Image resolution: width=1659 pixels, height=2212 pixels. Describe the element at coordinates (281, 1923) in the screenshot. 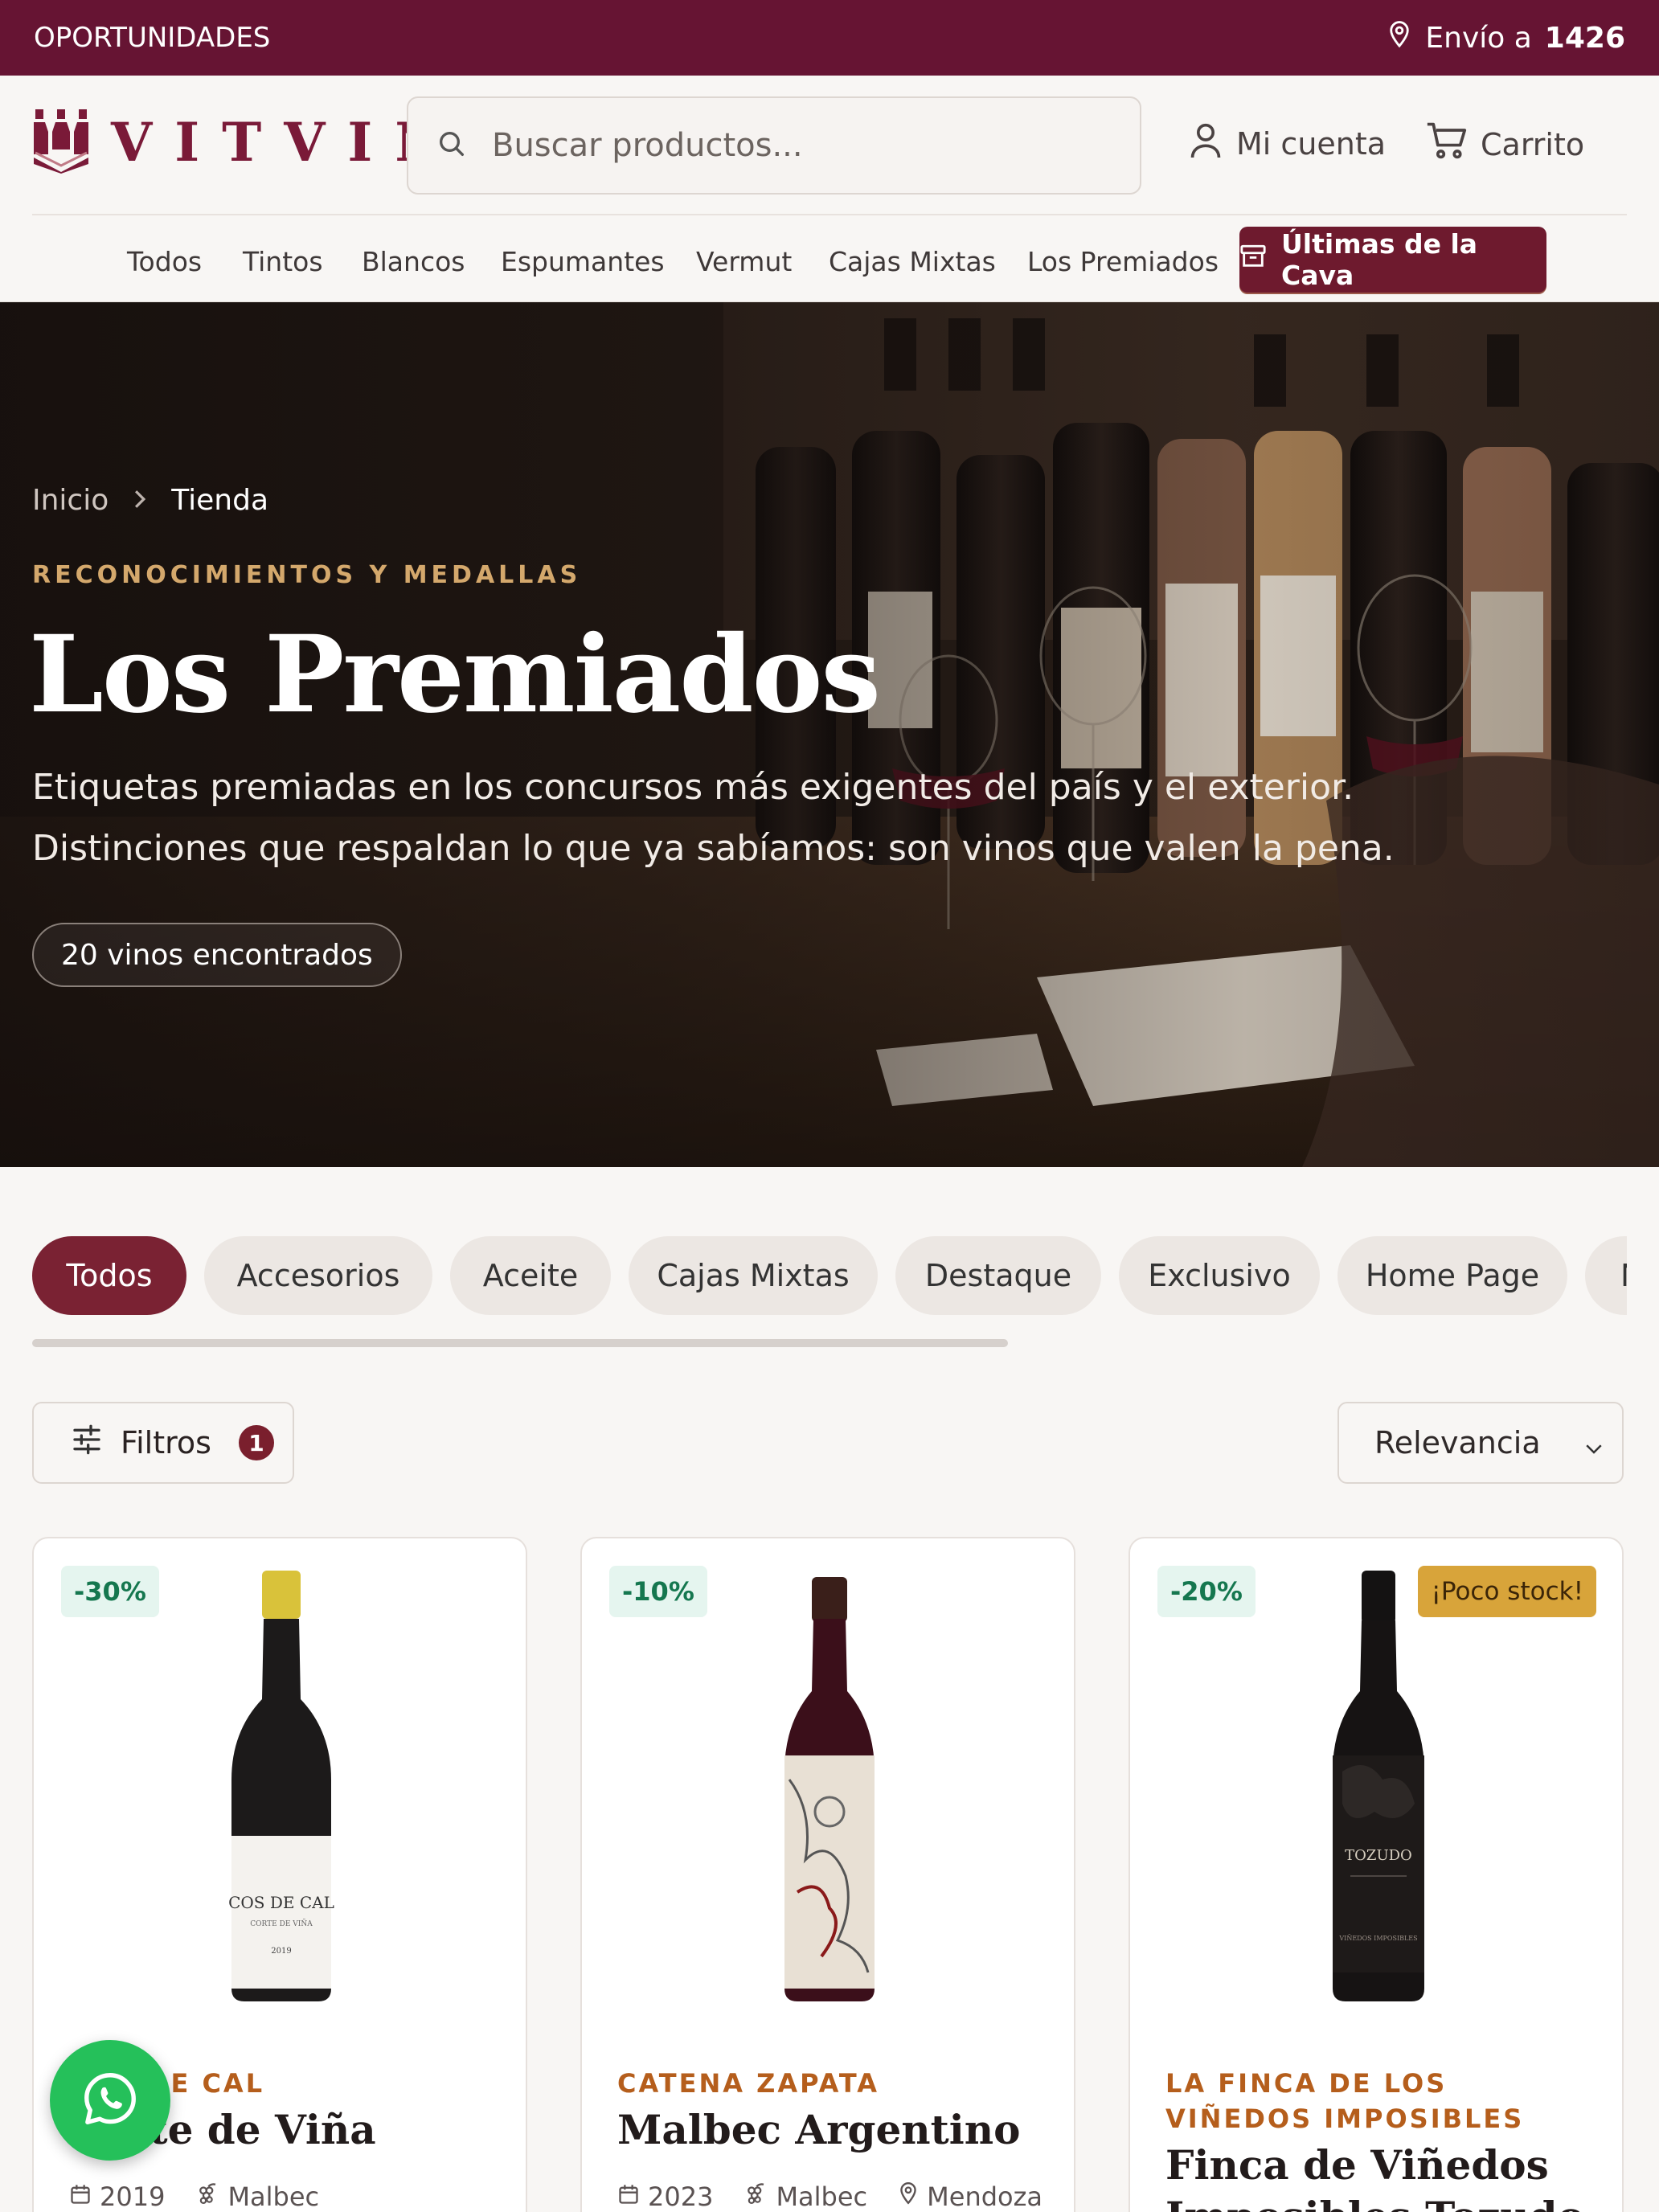

I see `svg-text: CORTE DE VIÑA` at that location.